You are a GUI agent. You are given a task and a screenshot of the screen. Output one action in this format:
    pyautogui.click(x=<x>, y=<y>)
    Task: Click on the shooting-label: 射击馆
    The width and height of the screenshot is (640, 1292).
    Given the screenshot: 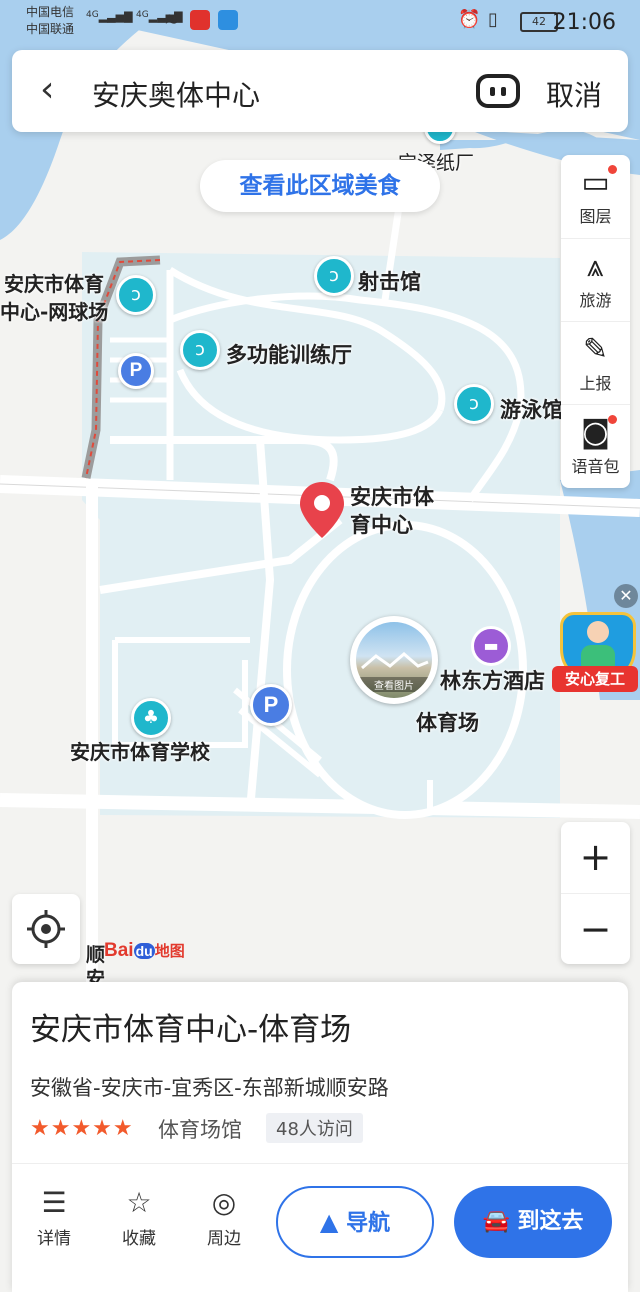 What is the action you would take?
    pyautogui.click(x=389, y=281)
    